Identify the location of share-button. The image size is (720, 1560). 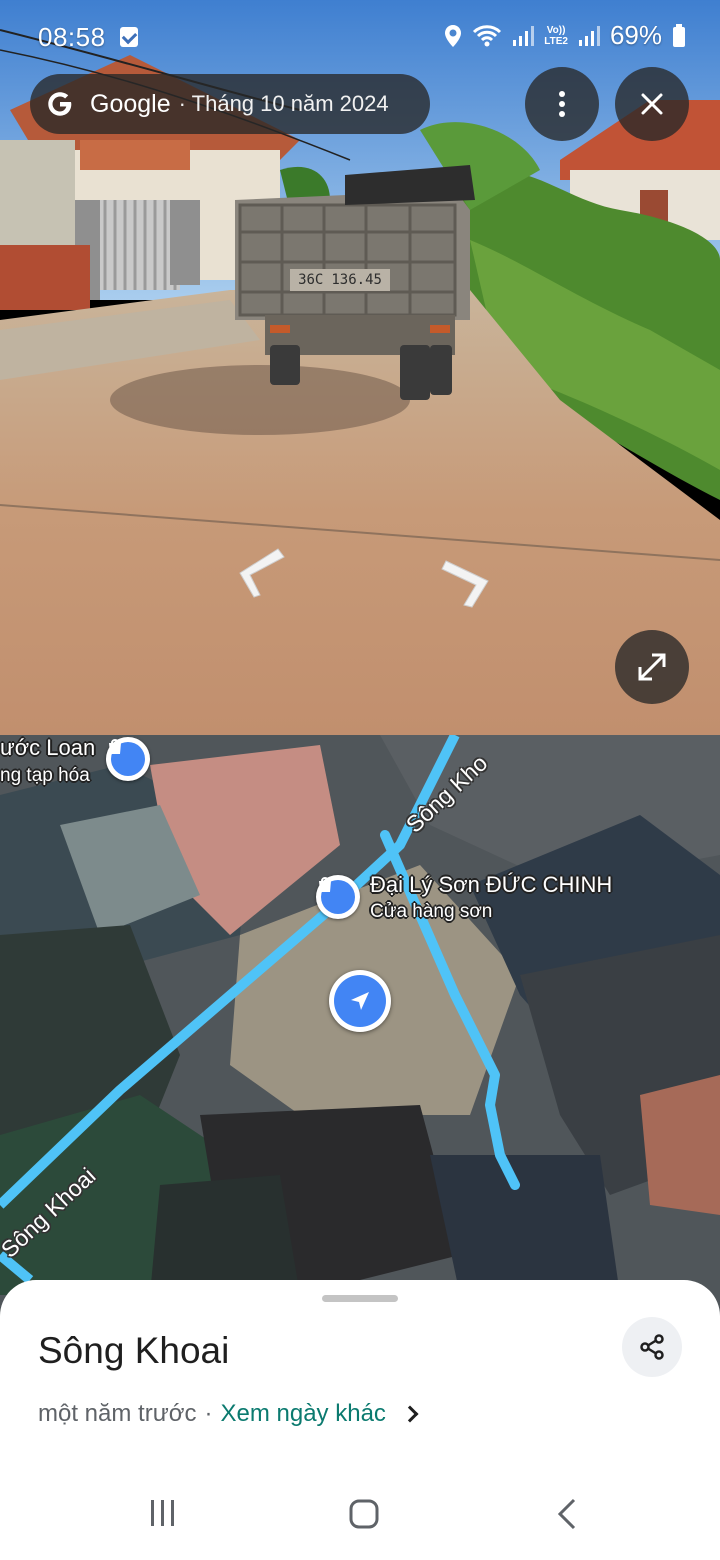
(652, 1347).